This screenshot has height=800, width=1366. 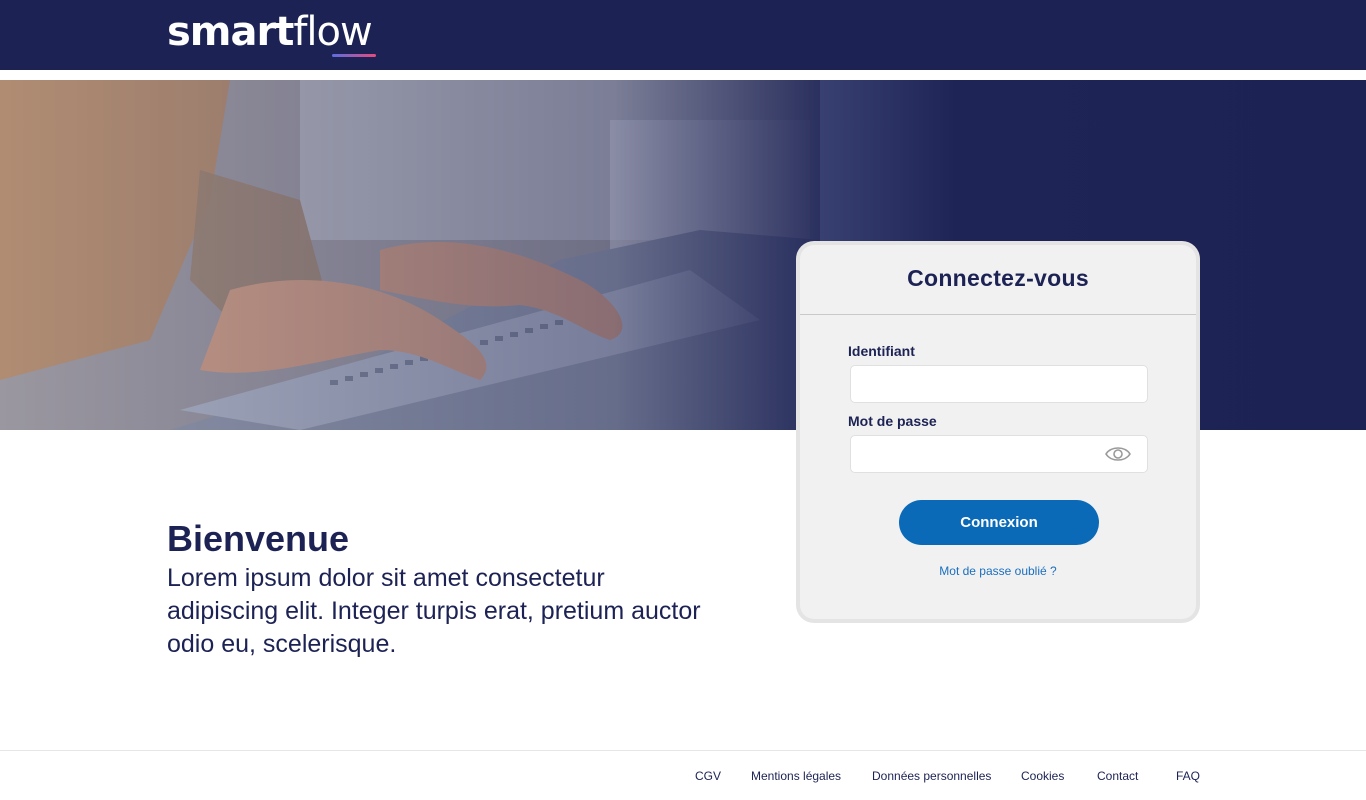 What do you see at coordinates (998, 314) in the screenshot?
I see `login-divider` at bounding box center [998, 314].